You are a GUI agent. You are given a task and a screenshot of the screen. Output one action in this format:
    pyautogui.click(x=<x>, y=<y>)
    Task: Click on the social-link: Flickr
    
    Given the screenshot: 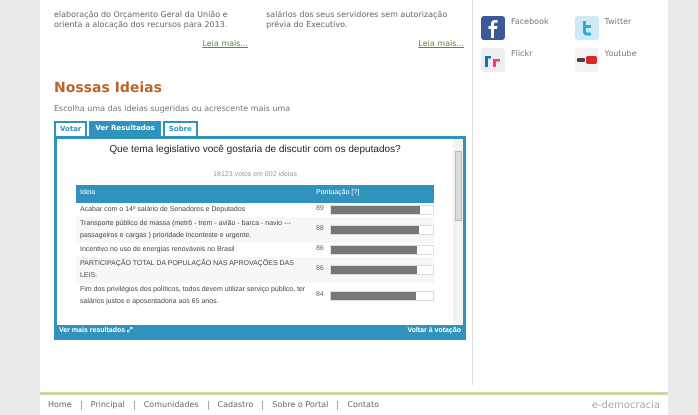 What is the action you would take?
    pyautogui.click(x=521, y=60)
    